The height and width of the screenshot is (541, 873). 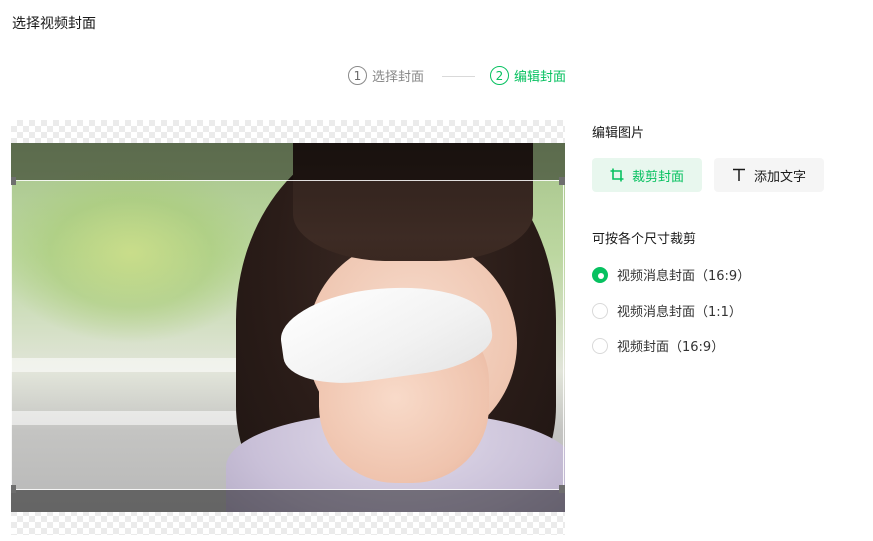 What do you see at coordinates (657, 177) in the screenshot?
I see `crop-cover-label: 裁剪封面` at bounding box center [657, 177].